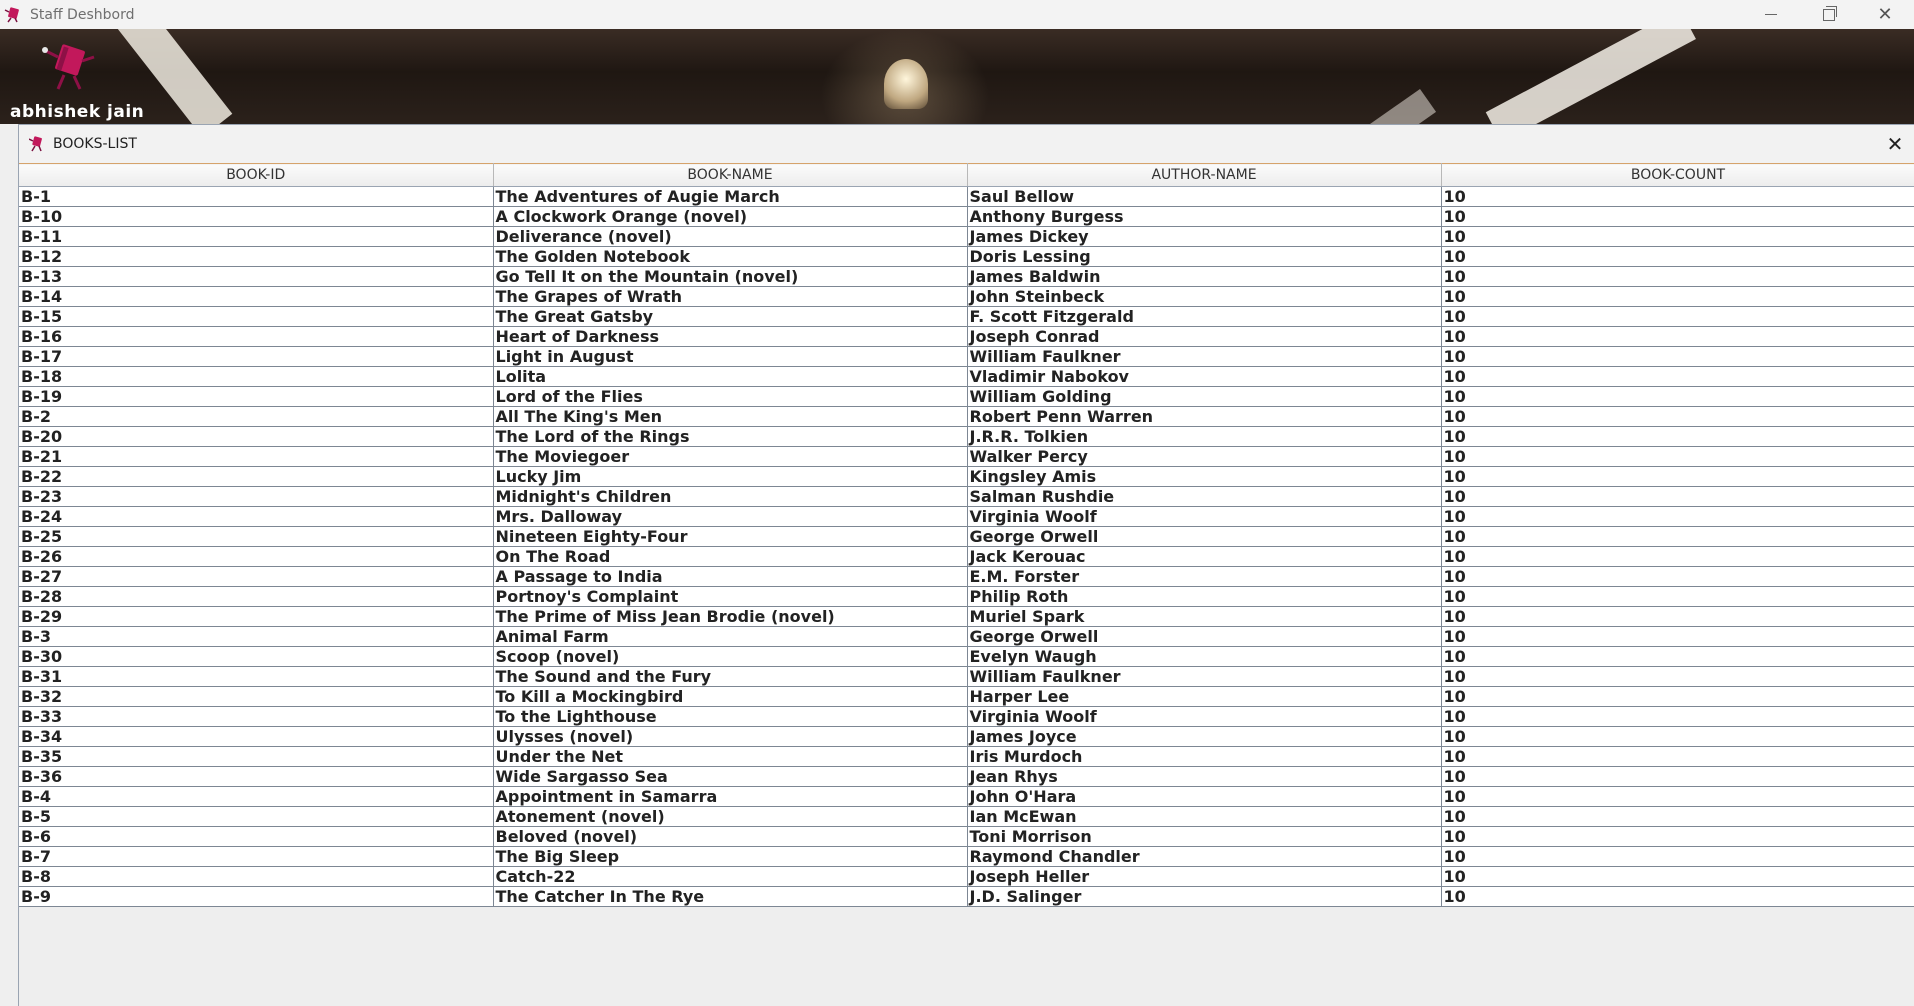 The height and width of the screenshot is (1006, 1914). I want to click on cell-book-name: Light in August, so click(730, 356).